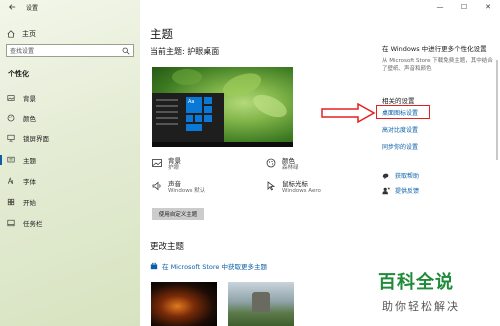 This screenshot has height=326, width=500. What do you see at coordinates (174, 168) in the screenshot?
I see `prop-value: 护眼` at bounding box center [174, 168].